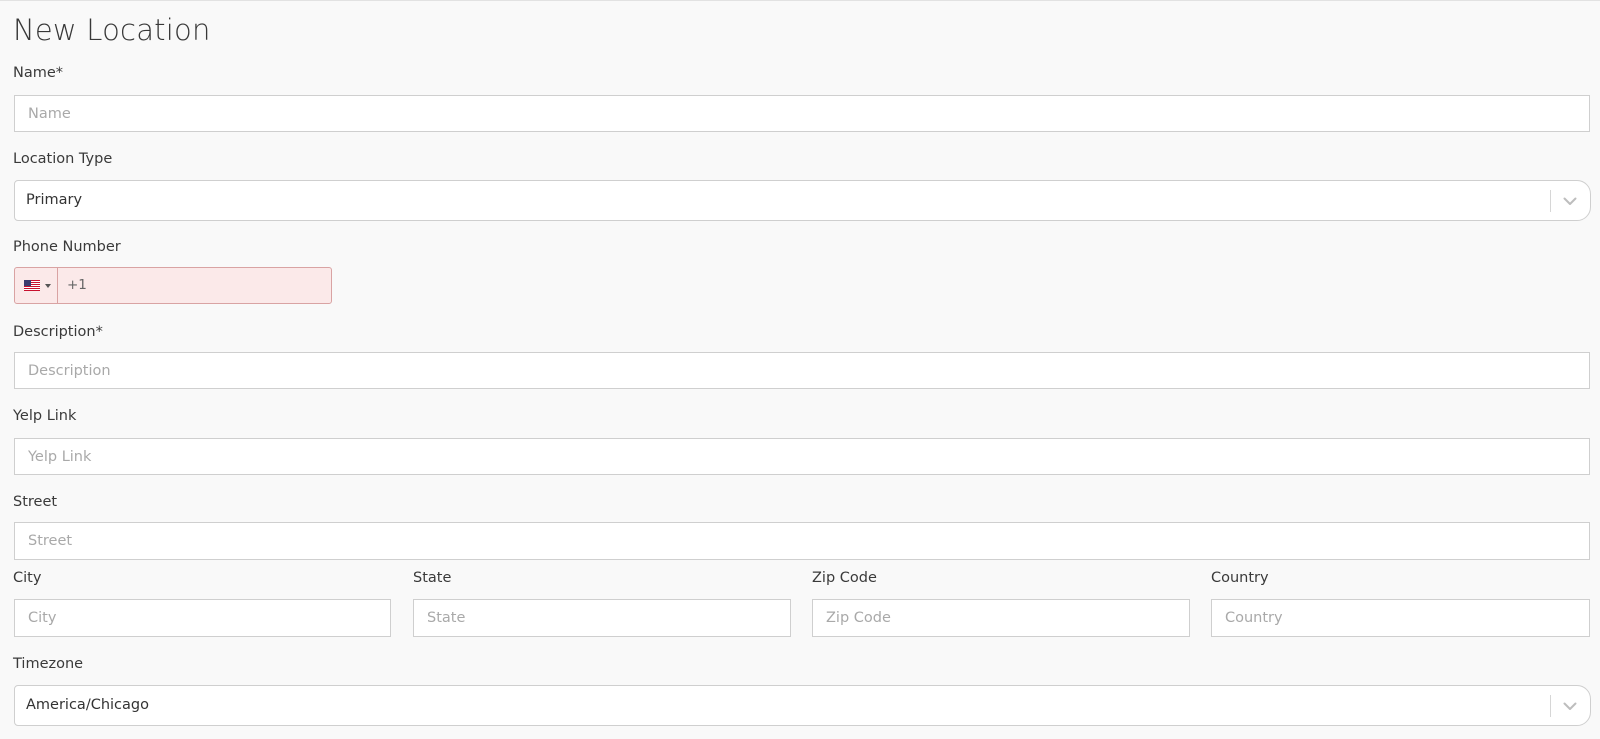 Image resolution: width=1600 pixels, height=739 pixels. Describe the element at coordinates (602, 618) in the screenshot. I see `state-input` at that location.